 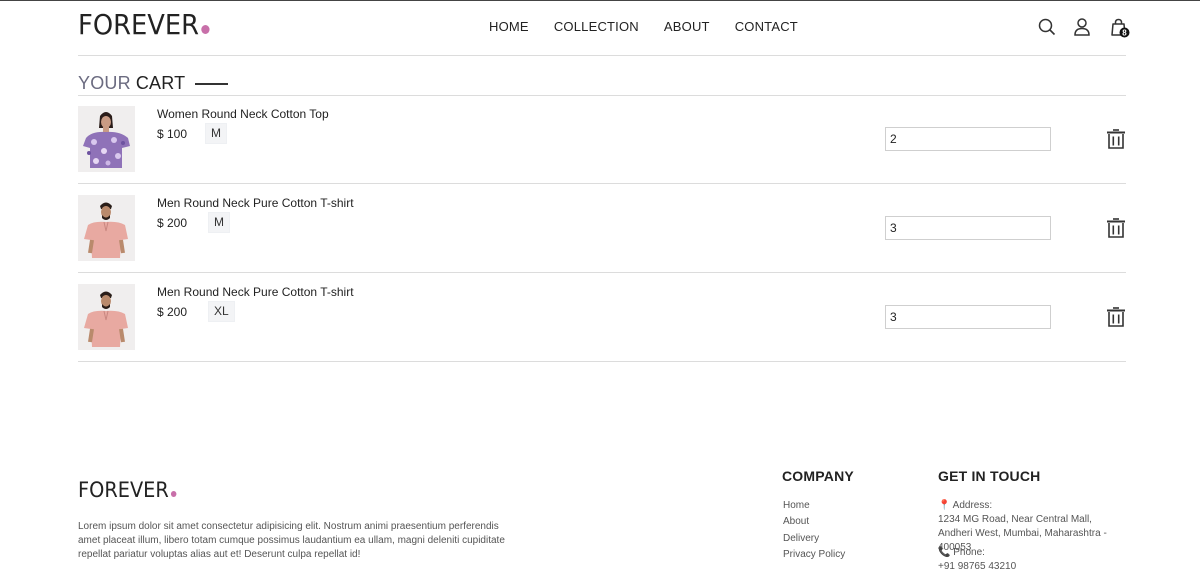 What do you see at coordinates (1047, 27) in the screenshot?
I see `search-icon` at bounding box center [1047, 27].